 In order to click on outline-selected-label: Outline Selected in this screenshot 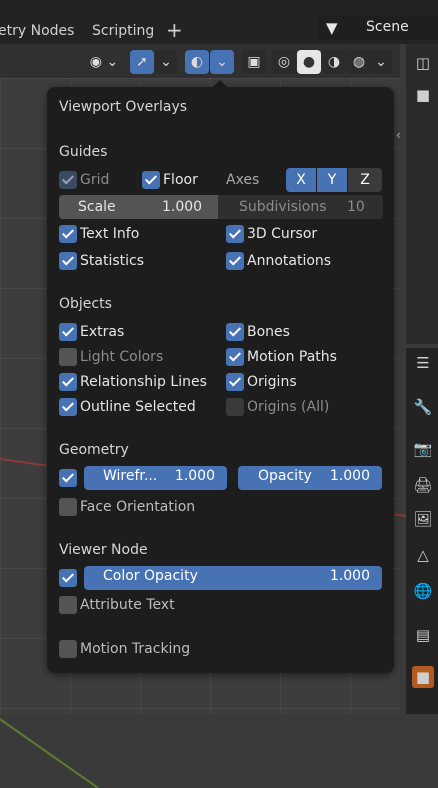, I will do `click(138, 407)`.